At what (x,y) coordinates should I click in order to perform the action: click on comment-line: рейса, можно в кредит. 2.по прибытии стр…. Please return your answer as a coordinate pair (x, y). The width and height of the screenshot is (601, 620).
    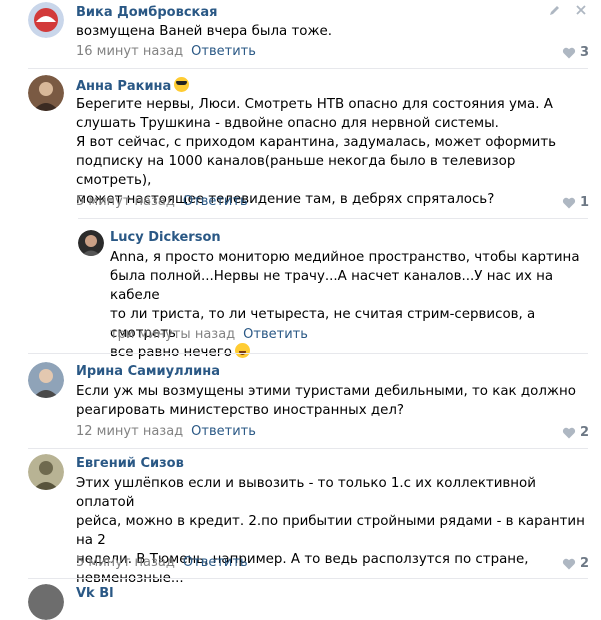
    Looking at the image, I should click on (330, 531).